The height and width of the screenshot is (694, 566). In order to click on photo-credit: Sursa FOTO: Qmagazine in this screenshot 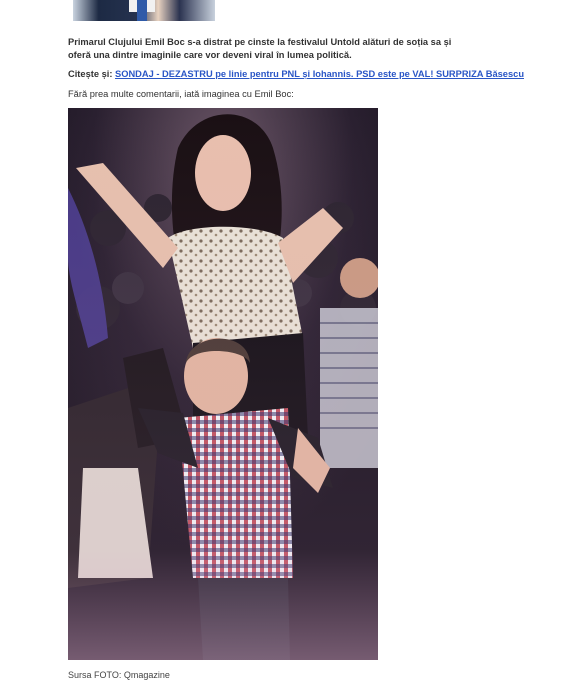, I will do `click(119, 675)`.